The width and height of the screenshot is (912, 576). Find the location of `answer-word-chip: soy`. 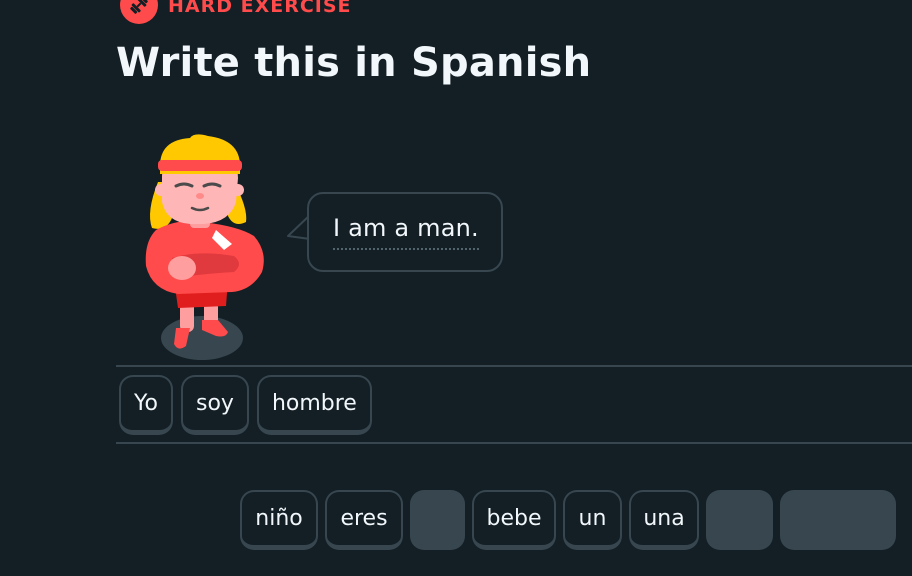

answer-word-chip: soy is located at coordinates (214, 405).